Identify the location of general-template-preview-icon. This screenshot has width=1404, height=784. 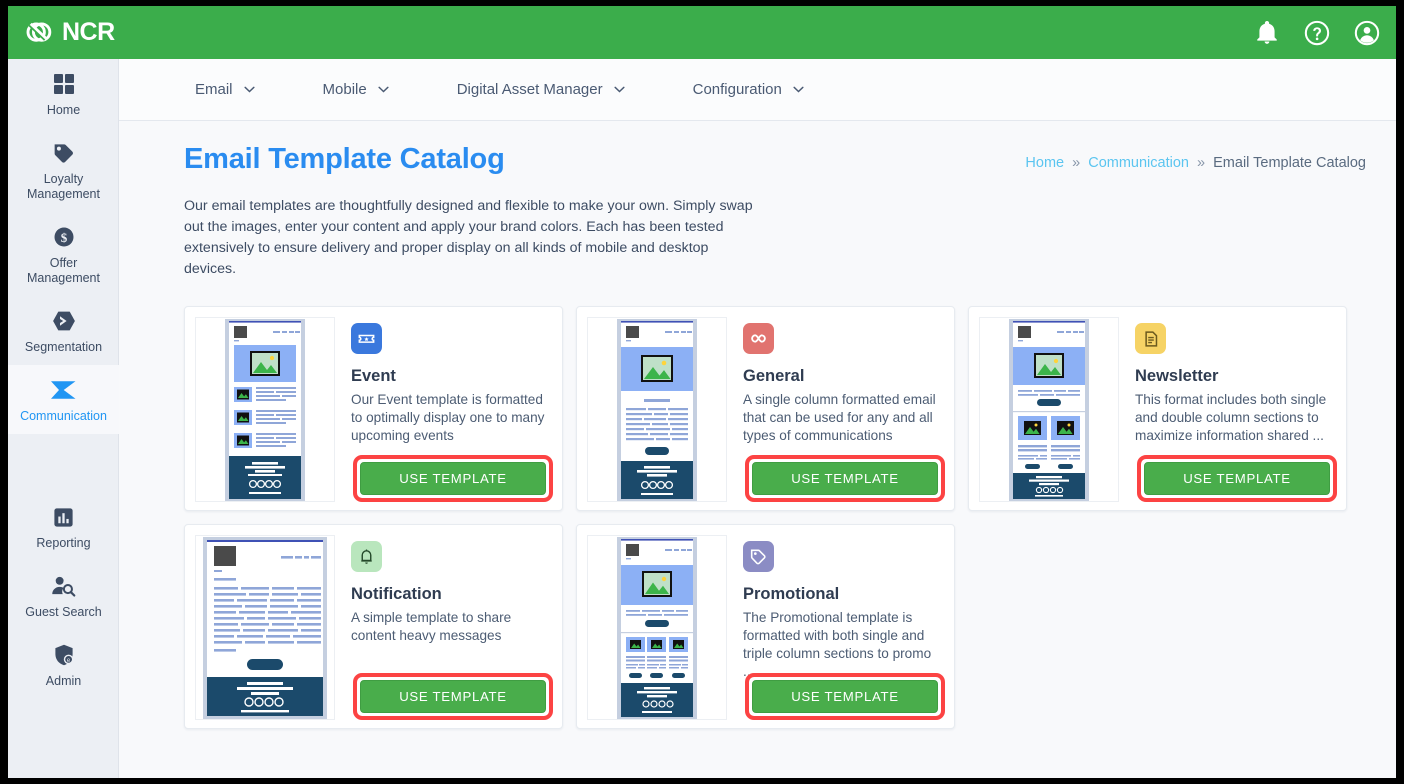
(657, 410).